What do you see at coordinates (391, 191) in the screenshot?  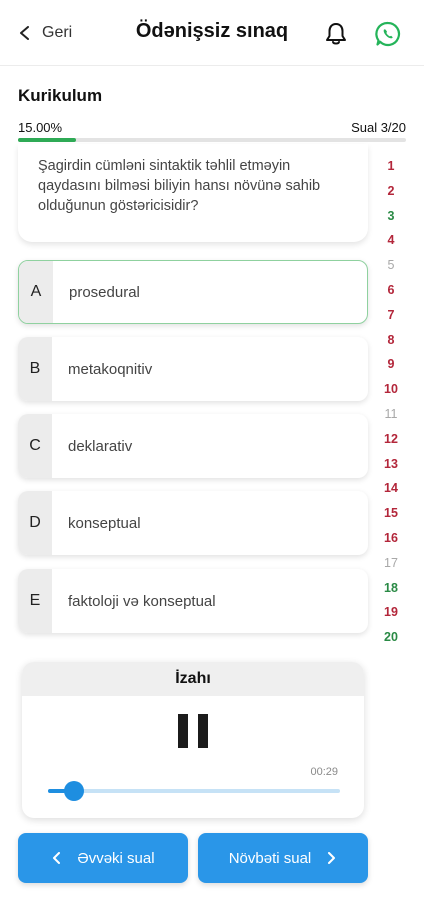 I see `question-number-item: 2` at bounding box center [391, 191].